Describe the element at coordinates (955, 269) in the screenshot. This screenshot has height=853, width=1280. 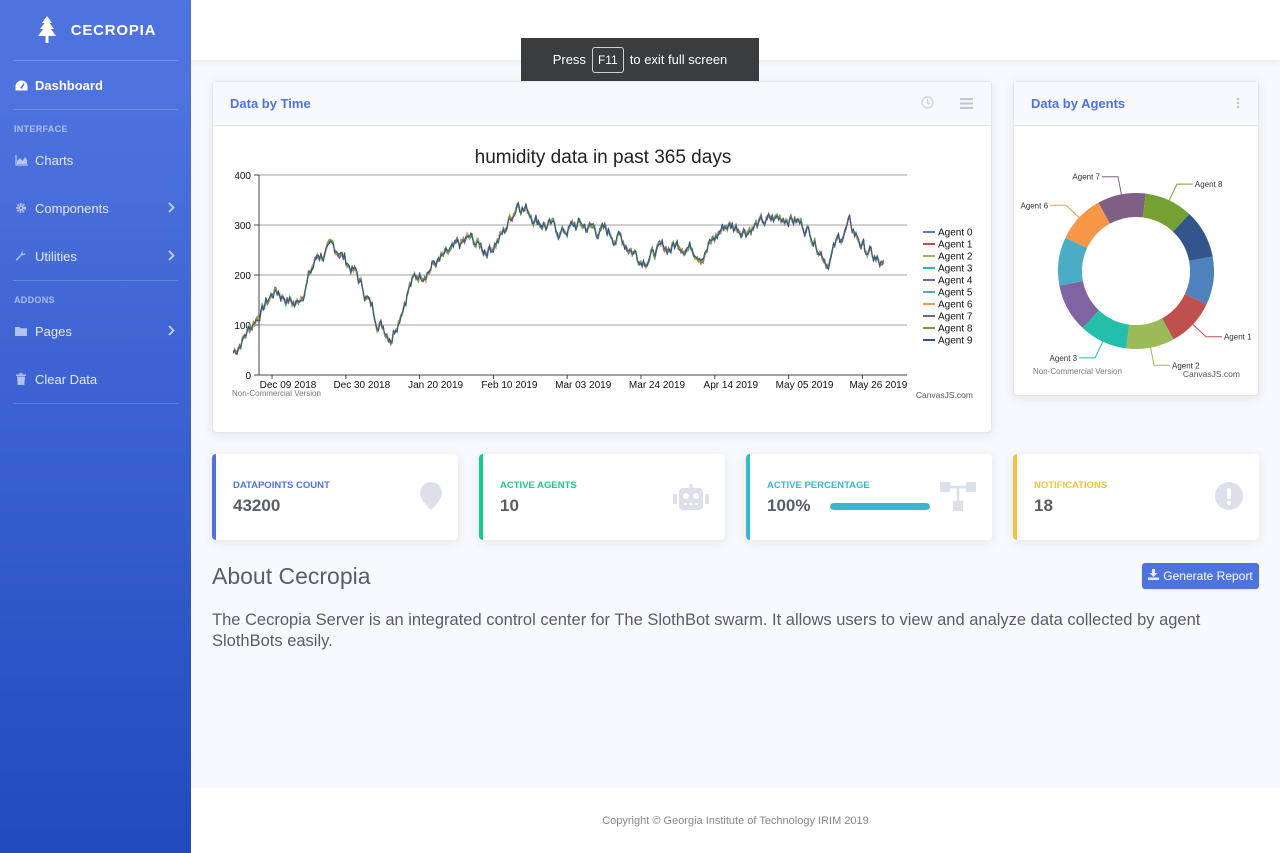
I see `legend-label: Agent 3` at that location.